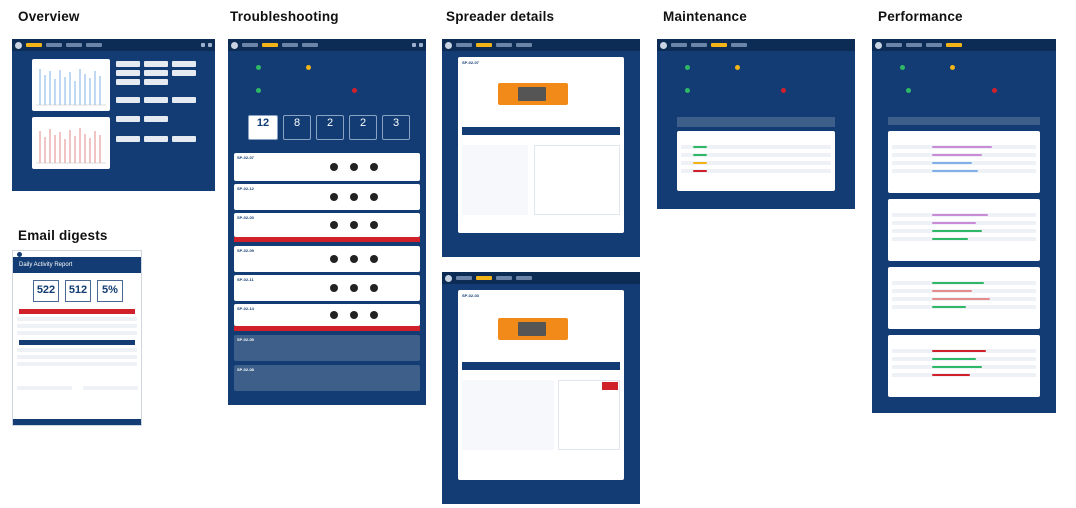 Image resolution: width=1076 pixels, height=508 pixels. I want to click on parameter-detail, so click(589, 415).